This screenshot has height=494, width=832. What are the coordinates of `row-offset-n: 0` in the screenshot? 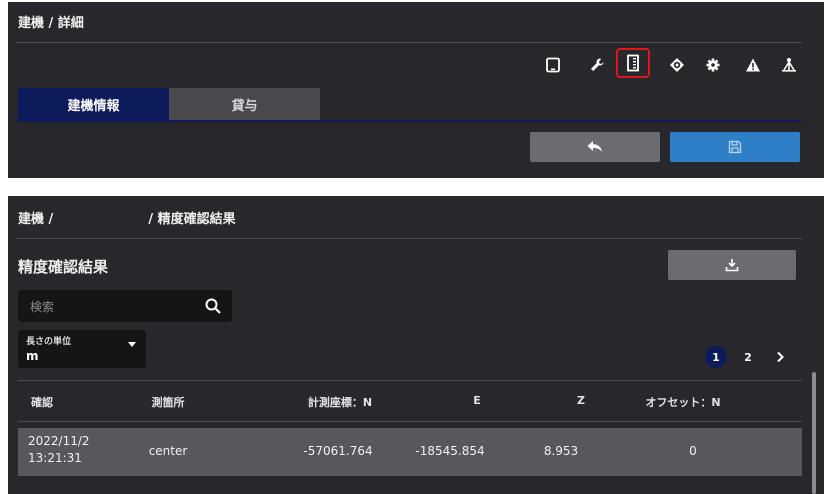 It's located at (693, 451).